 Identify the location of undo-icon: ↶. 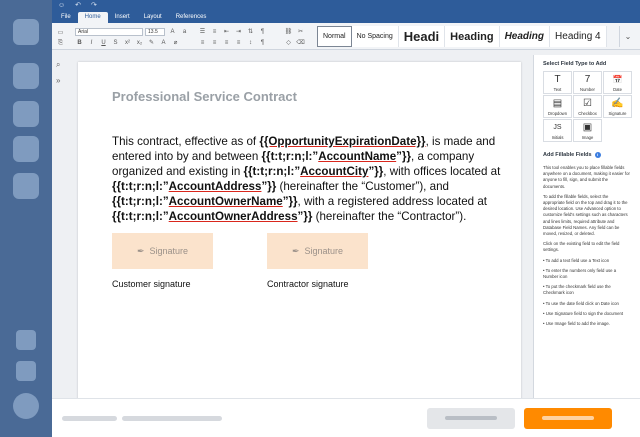
(78, 6).